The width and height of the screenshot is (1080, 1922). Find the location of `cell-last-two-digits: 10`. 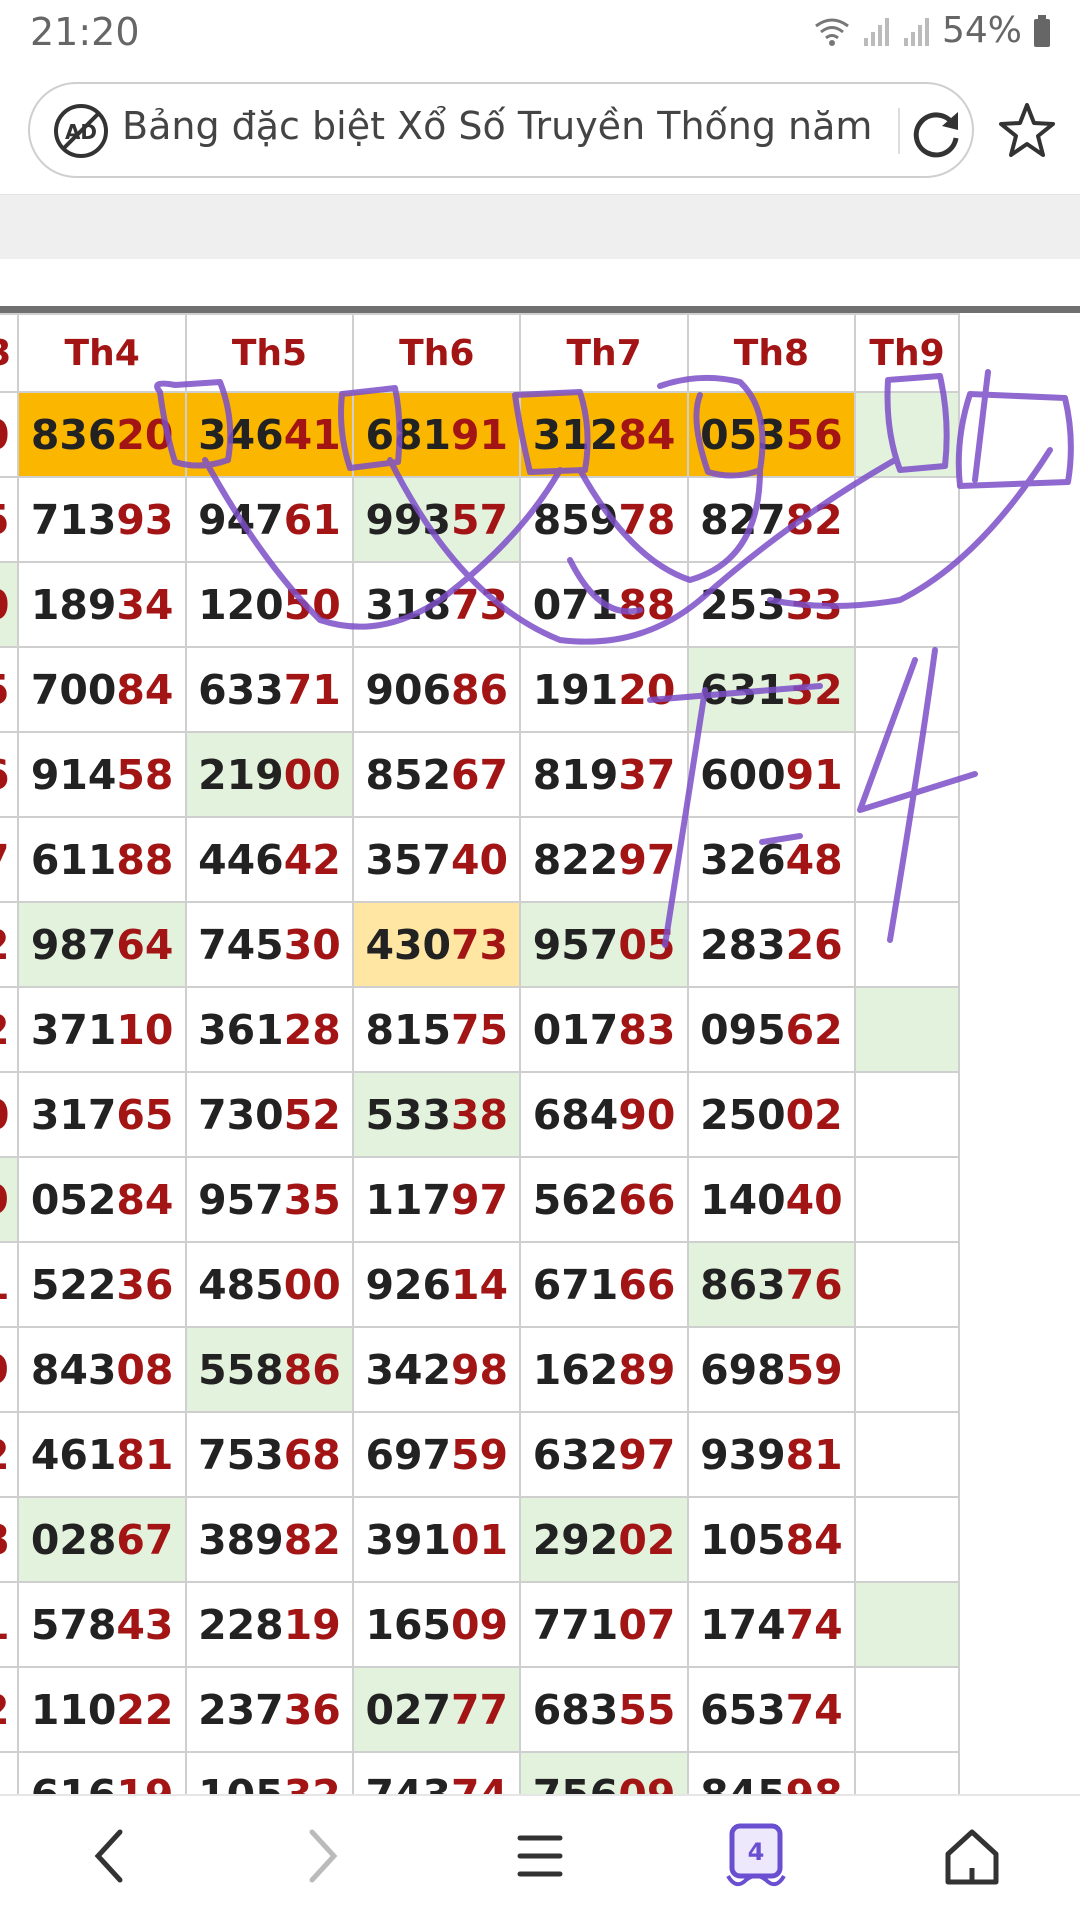

cell-last-two-digits: 10 is located at coordinates (145, 1029).